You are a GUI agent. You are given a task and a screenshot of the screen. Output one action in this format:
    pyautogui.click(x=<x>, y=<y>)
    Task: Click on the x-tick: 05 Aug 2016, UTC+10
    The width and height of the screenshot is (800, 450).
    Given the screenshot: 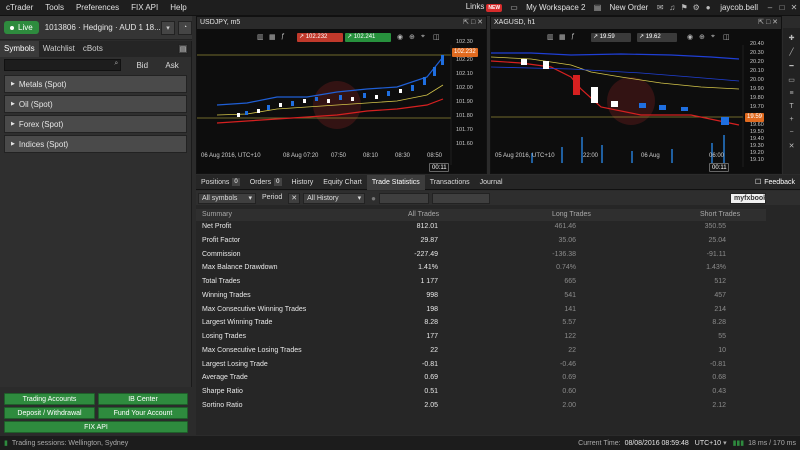 What is the action you would take?
    pyautogui.click(x=525, y=156)
    